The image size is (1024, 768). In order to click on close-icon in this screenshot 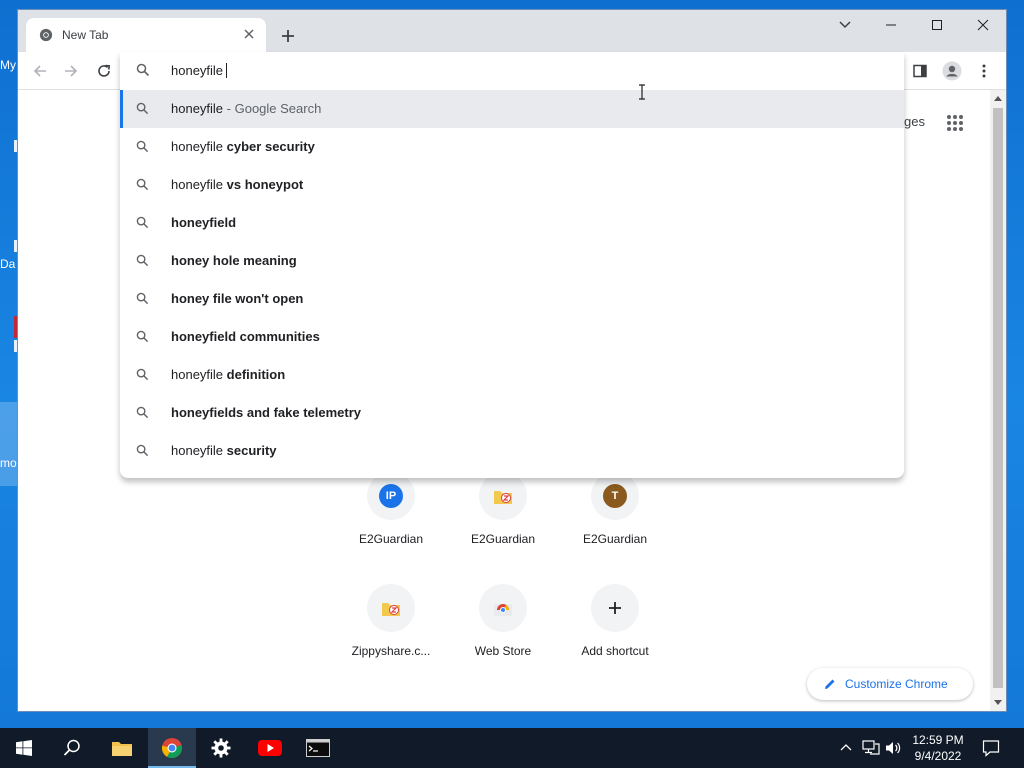, I will do `click(983, 25)`.